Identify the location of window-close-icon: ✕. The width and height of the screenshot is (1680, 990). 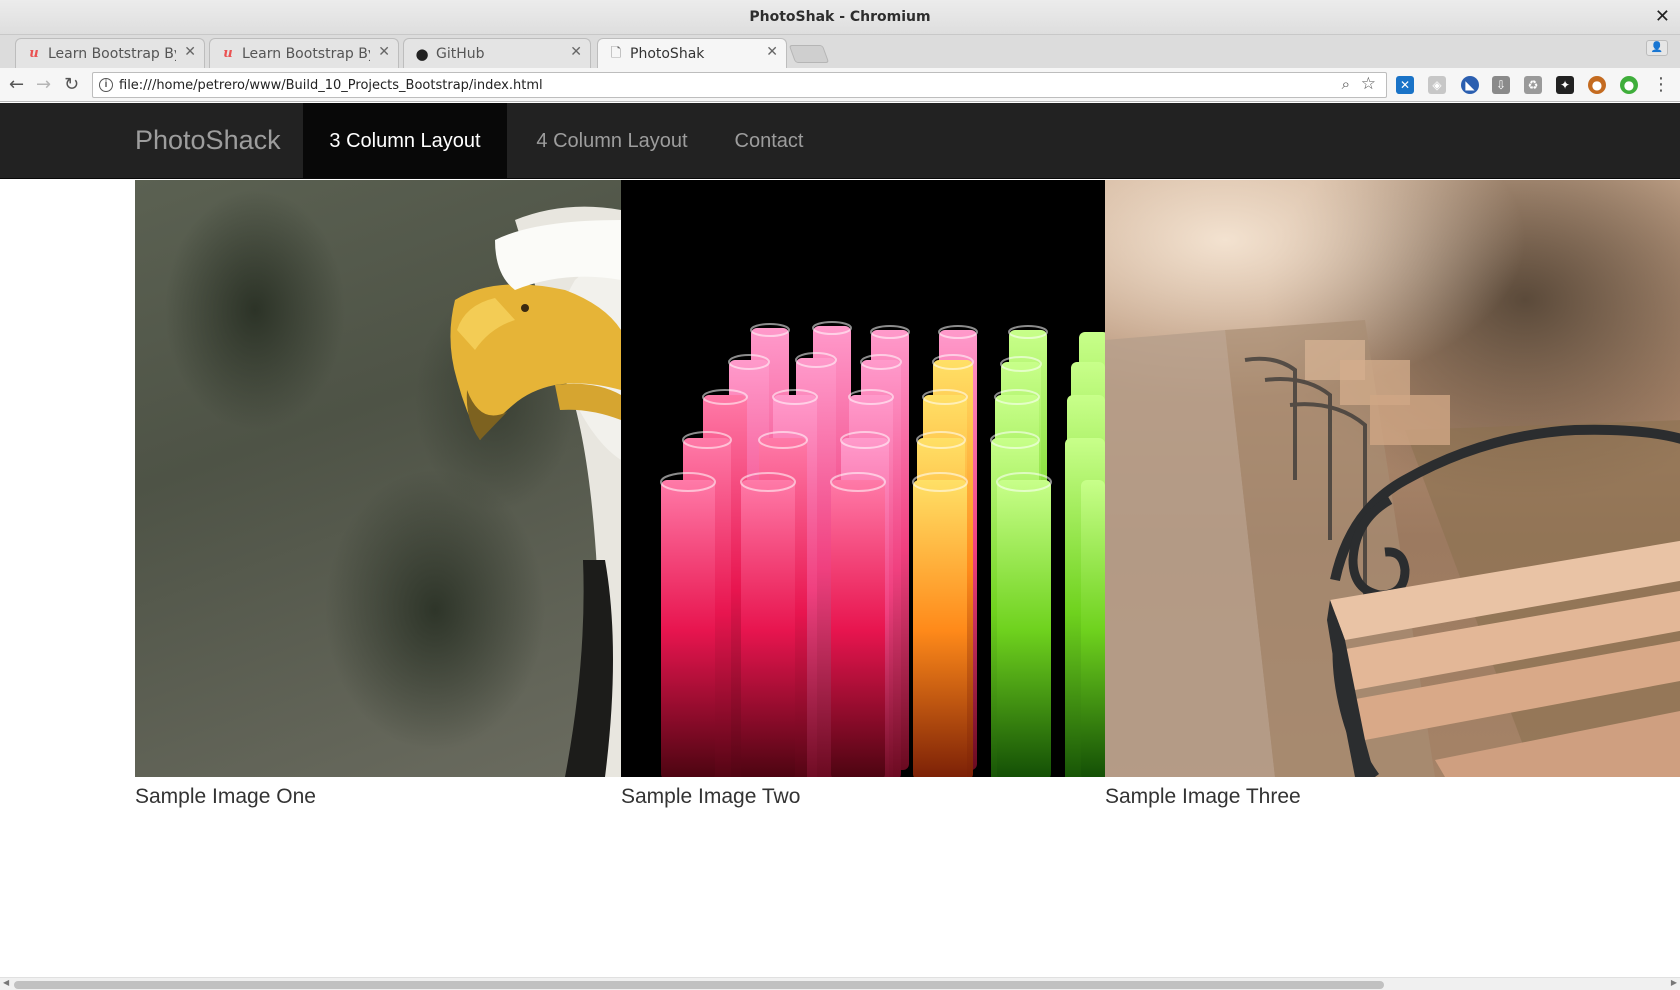
(1662, 16).